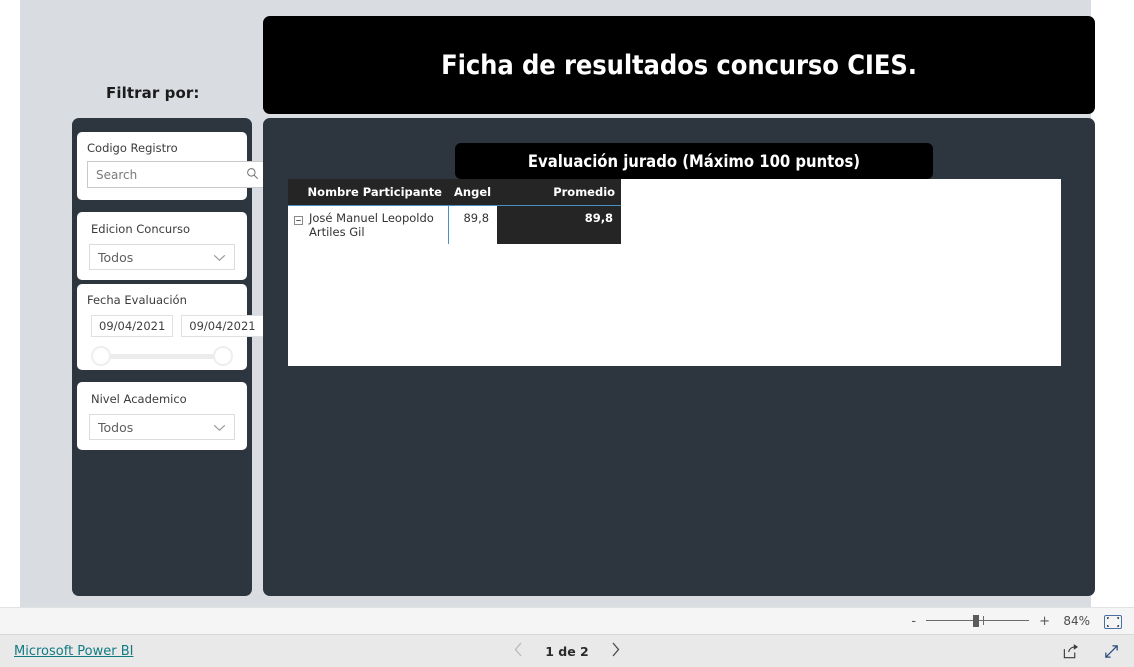 Image resolution: width=1134 pixels, height=667 pixels. I want to click on search-box, so click(176, 174).